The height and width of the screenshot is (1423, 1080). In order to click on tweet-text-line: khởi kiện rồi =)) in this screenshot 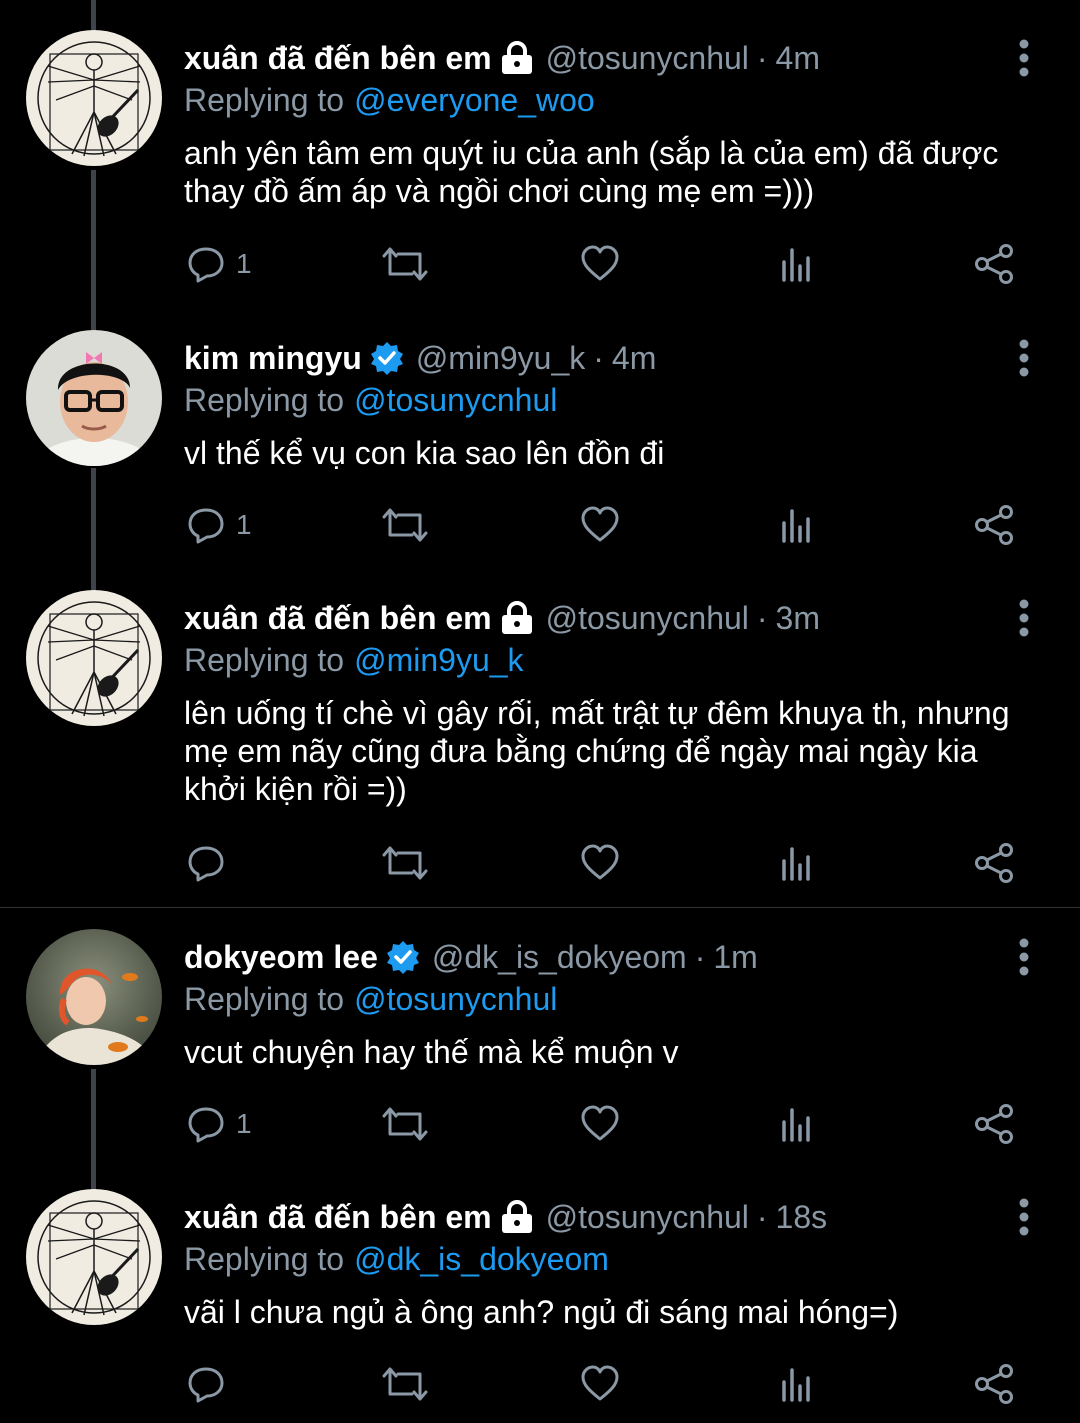, I will do `click(295, 789)`.